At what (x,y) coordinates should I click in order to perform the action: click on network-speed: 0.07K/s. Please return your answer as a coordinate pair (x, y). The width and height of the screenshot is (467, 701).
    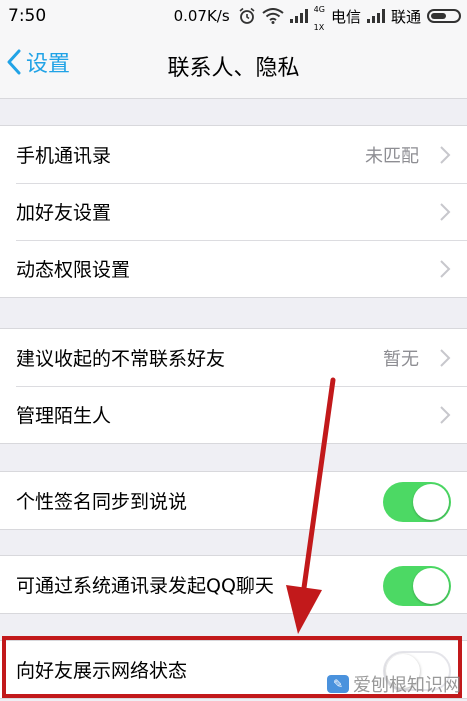
    Looking at the image, I should click on (201, 16).